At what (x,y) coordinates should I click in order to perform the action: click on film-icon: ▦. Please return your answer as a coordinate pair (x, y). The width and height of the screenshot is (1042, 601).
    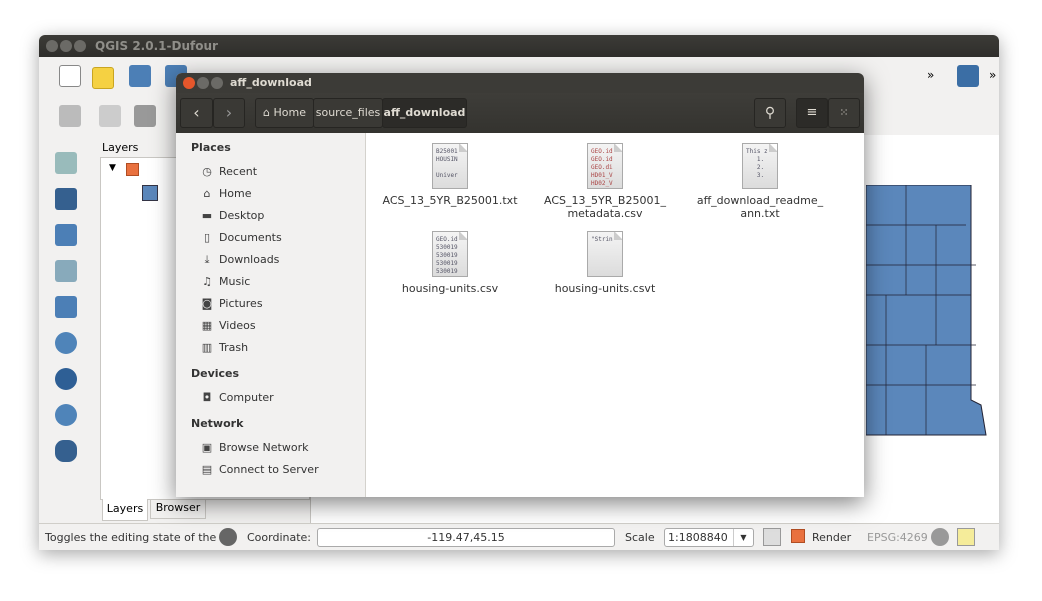
    Looking at the image, I should click on (207, 325).